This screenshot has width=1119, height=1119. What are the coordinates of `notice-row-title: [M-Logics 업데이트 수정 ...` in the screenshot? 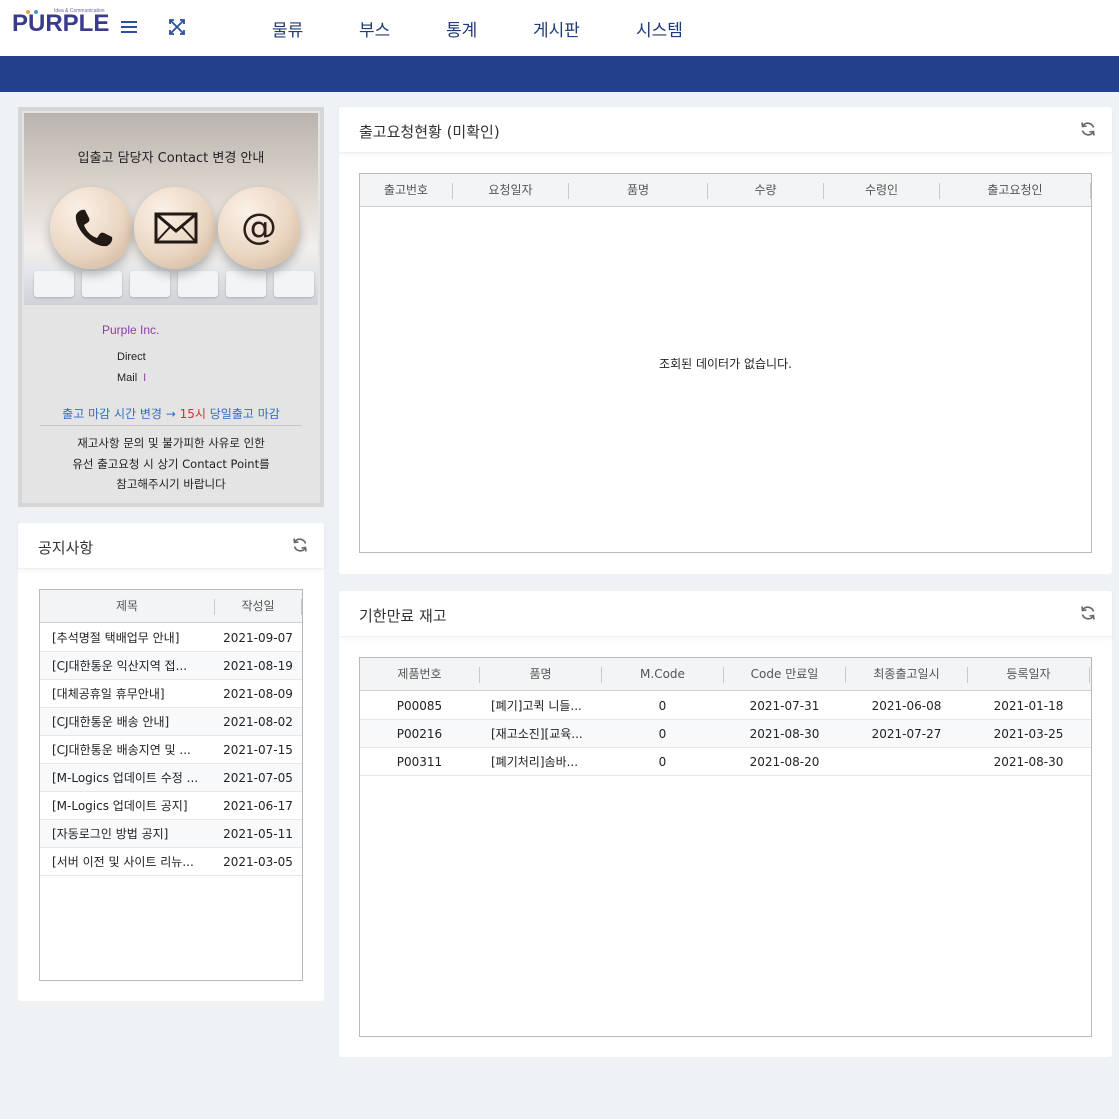 It's located at (131, 778).